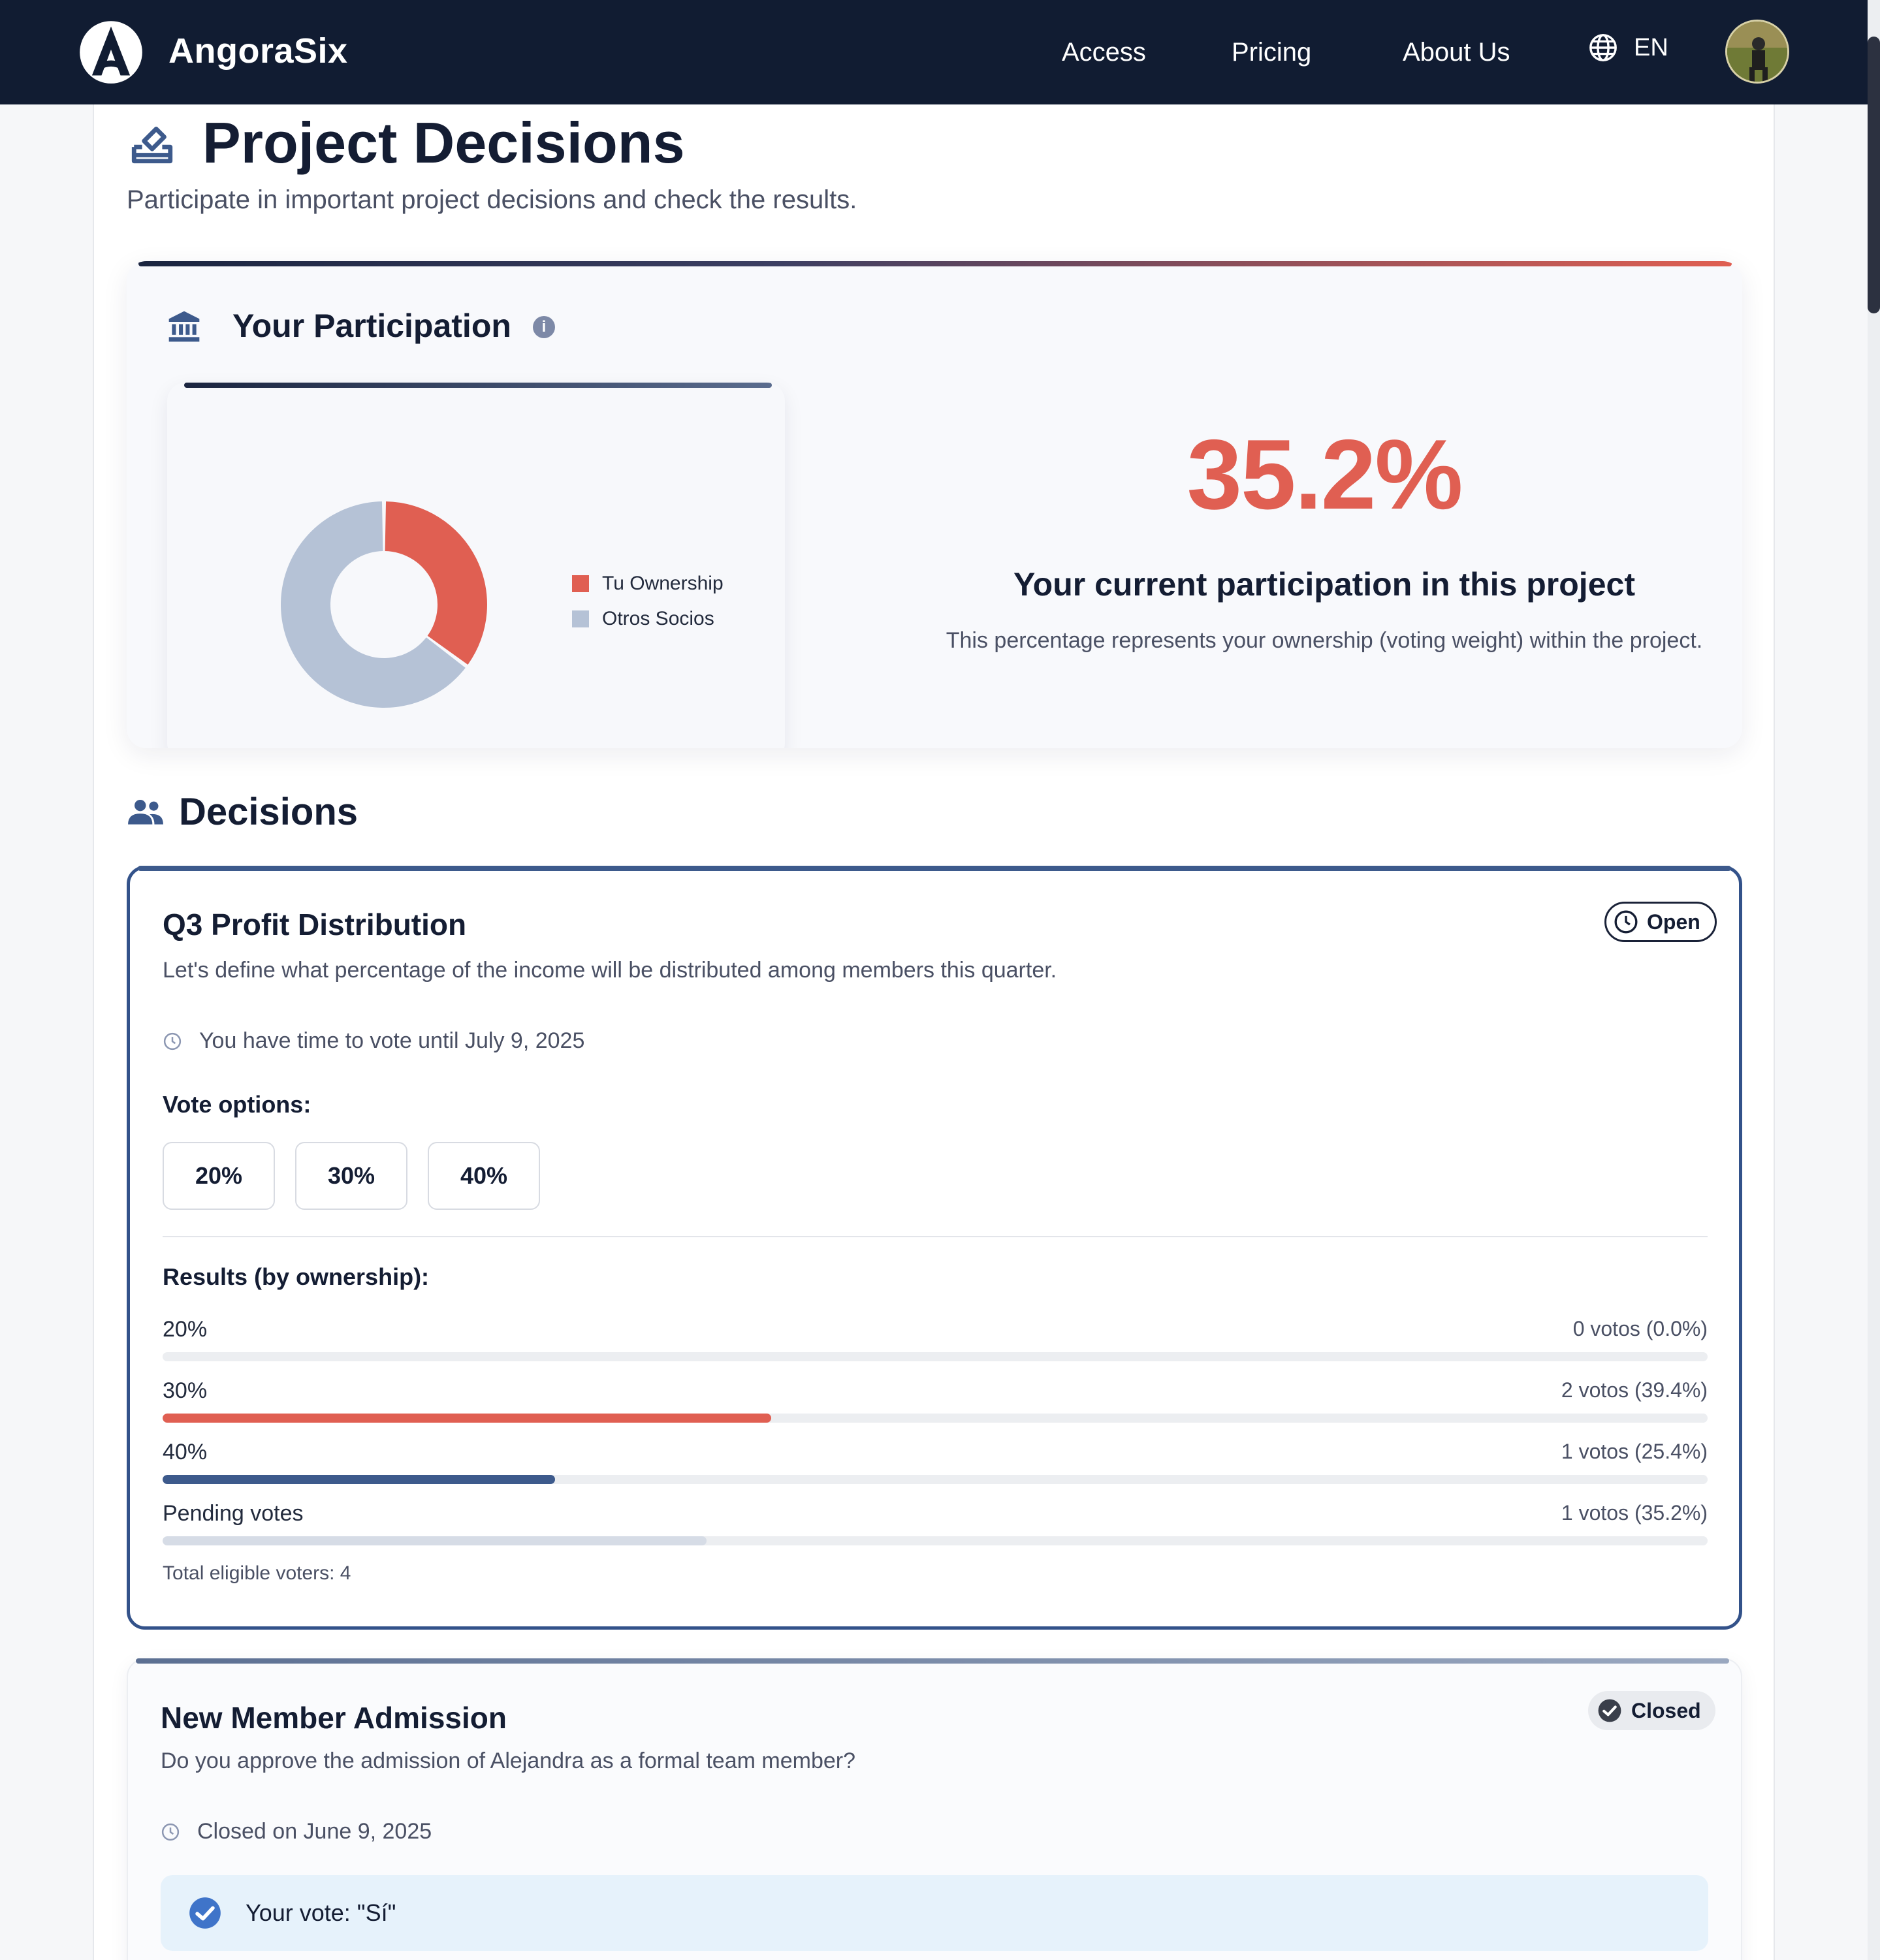 The width and height of the screenshot is (1880, 1960). I want to click on deadline-info: You have time to vote until July 9, 2025, so click(374, 1041).